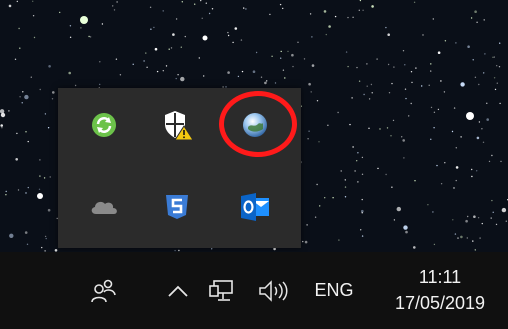 The image size is (508, 329). I want to click on clock: 11:11 17/05/2019, so click(440, 290).